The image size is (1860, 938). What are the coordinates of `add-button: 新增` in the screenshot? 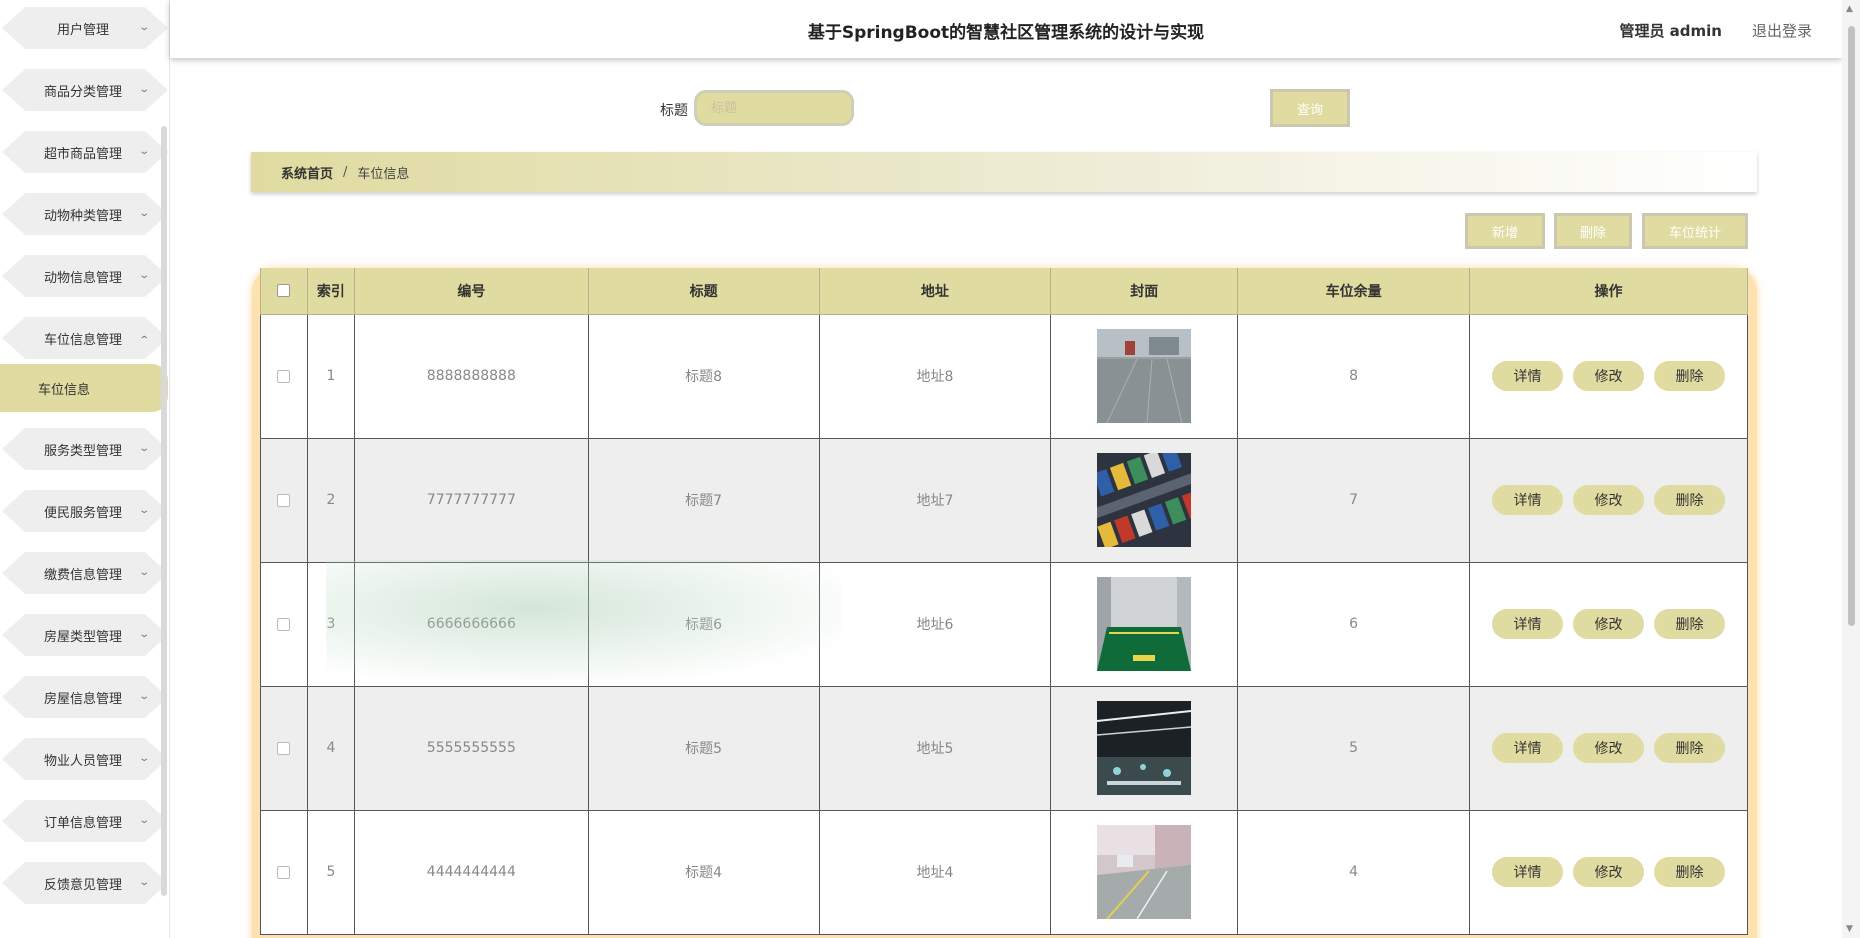 It's located at (1505, 231).